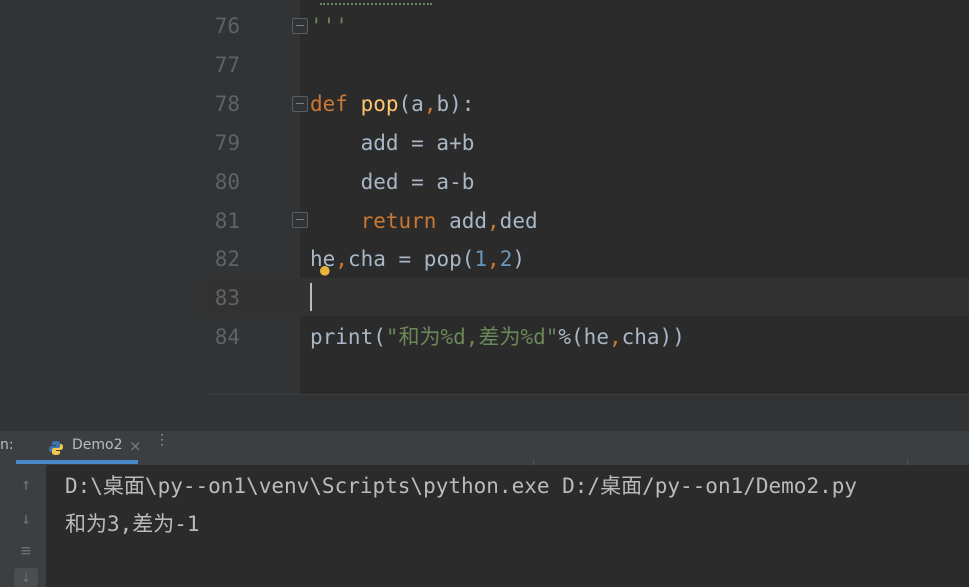 This screenshot has height=587, width=969. What do you see at coordinates (227, 65) in the screenshot?
I see `line-number: 77` at bounding box center [227, 65].